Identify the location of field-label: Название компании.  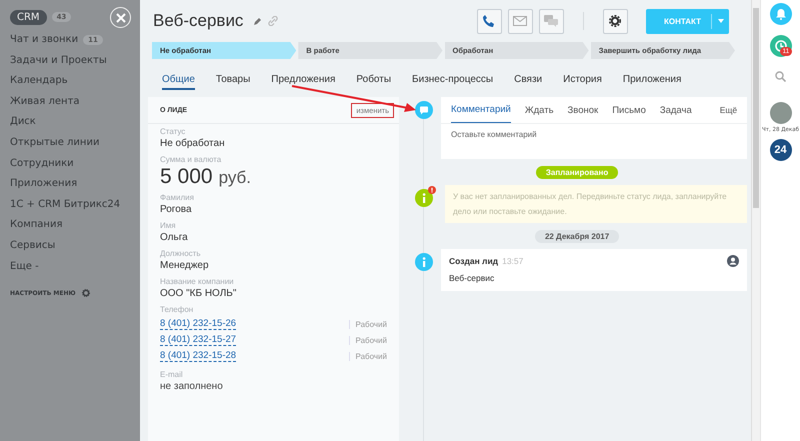
(197, 281).